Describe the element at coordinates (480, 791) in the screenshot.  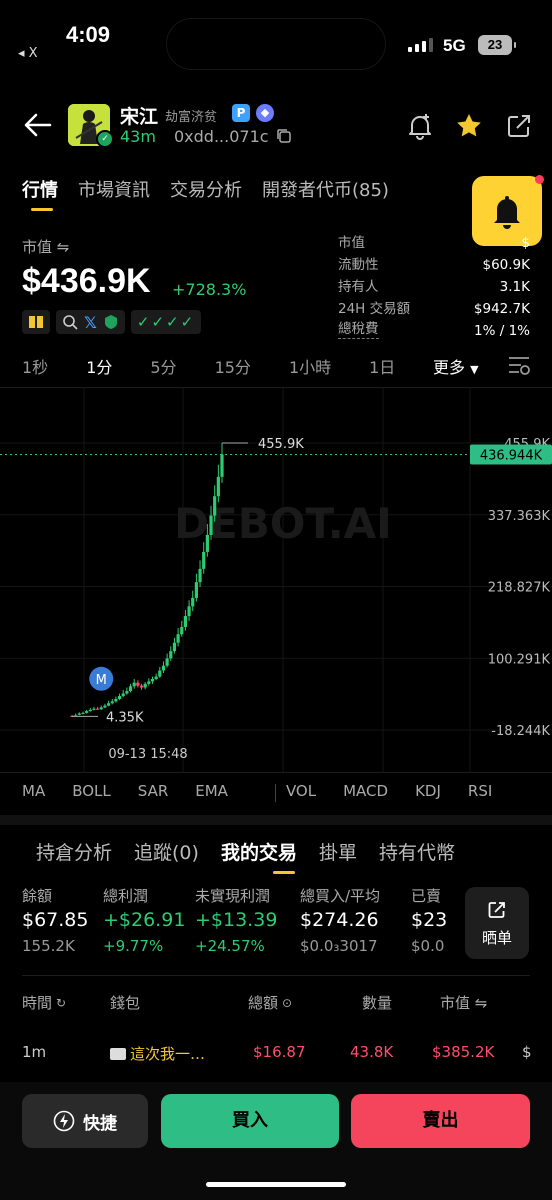
I see `indicator-rsi: RSI` at that location.